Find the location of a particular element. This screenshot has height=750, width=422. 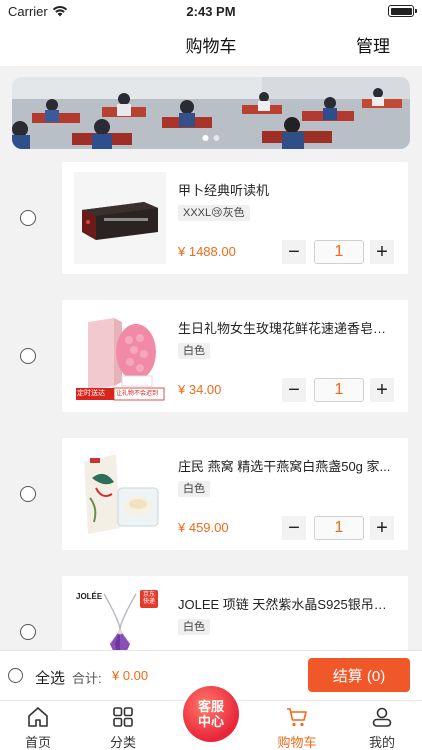

cart-item: 甲卜经典听读机 XXXL😢灰色 ¥ 1488.00 − 1 + is located at coordinates (211, 218).